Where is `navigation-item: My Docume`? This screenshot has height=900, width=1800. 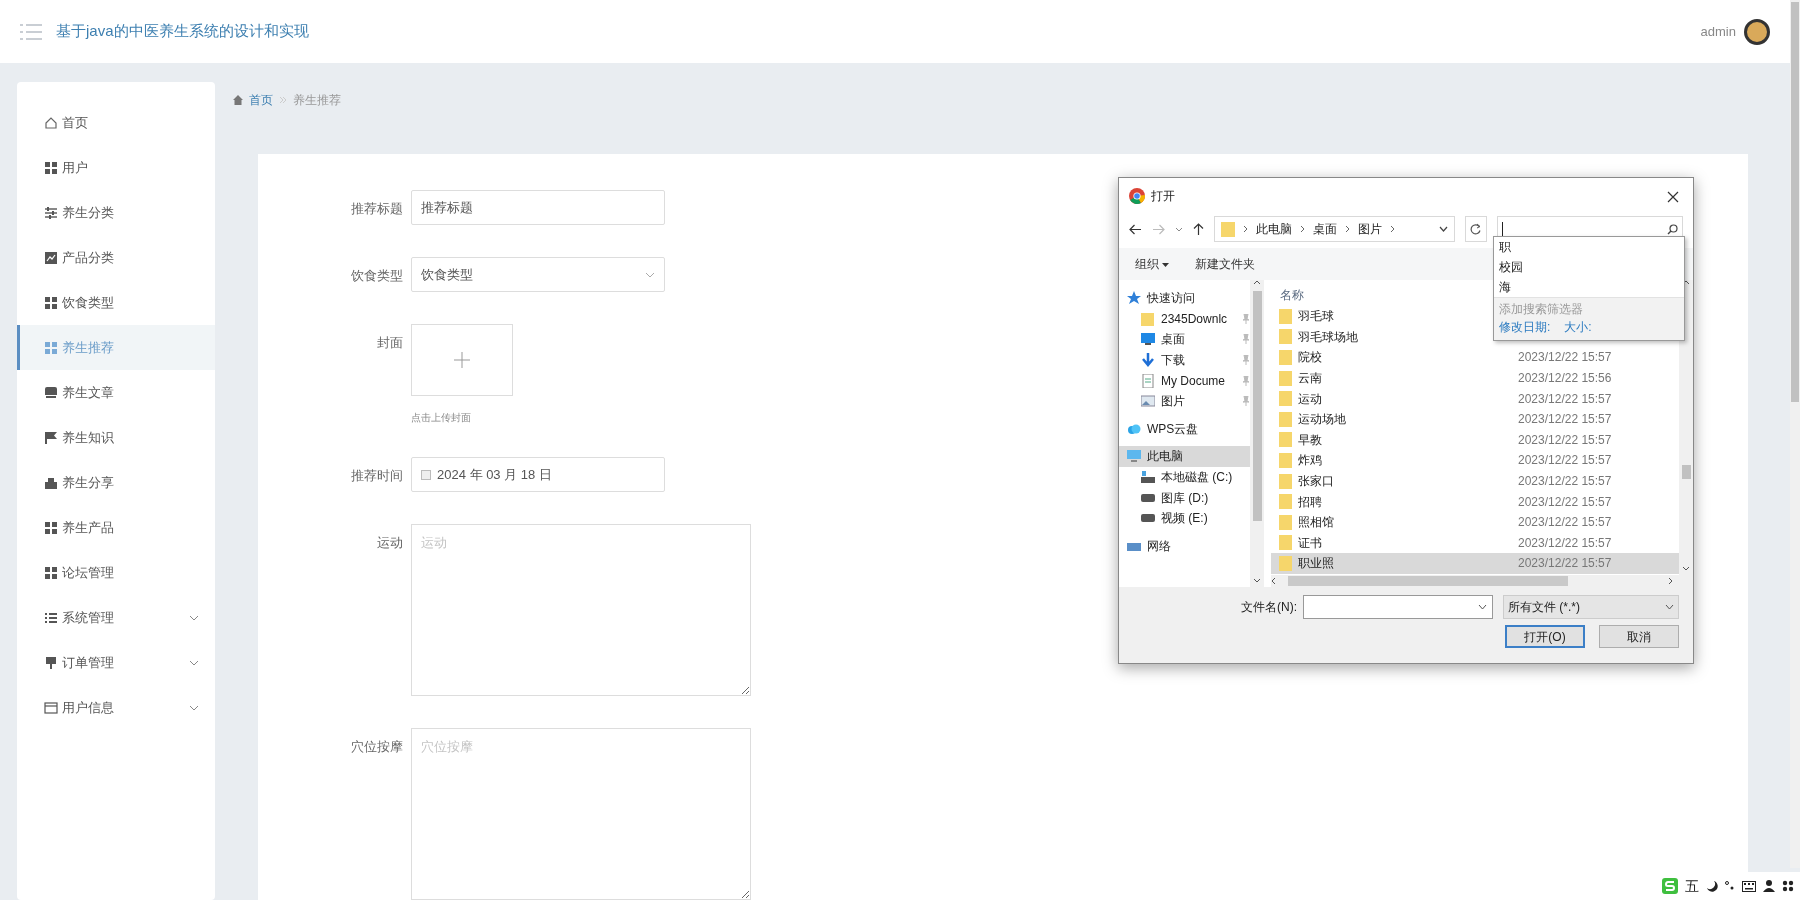
navigation-item: My Docume is located at coordinates (1184, 380).